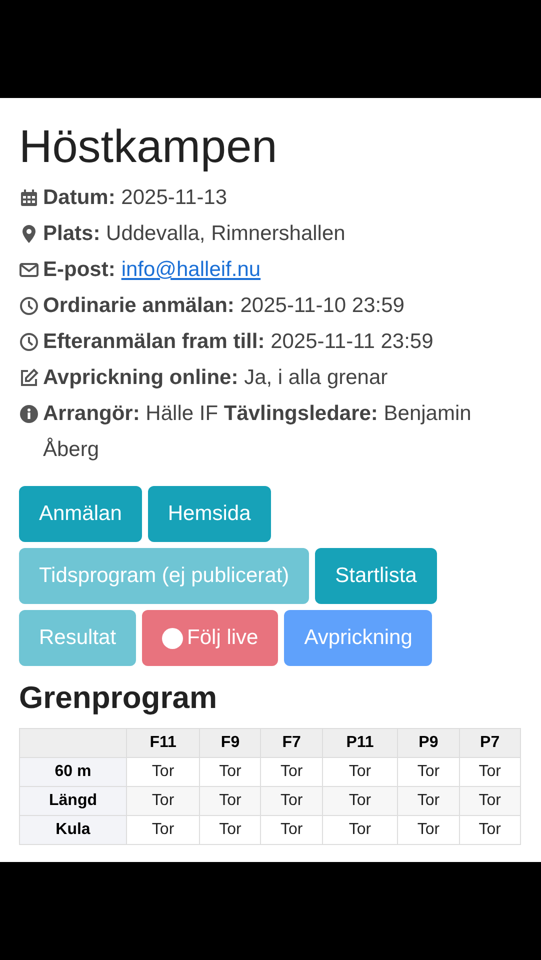 The width and height of the screenshot is (541, 960). Describe the element at coordinates (73, 801) in the screenshot. I see `row-header: Längd` at that location.